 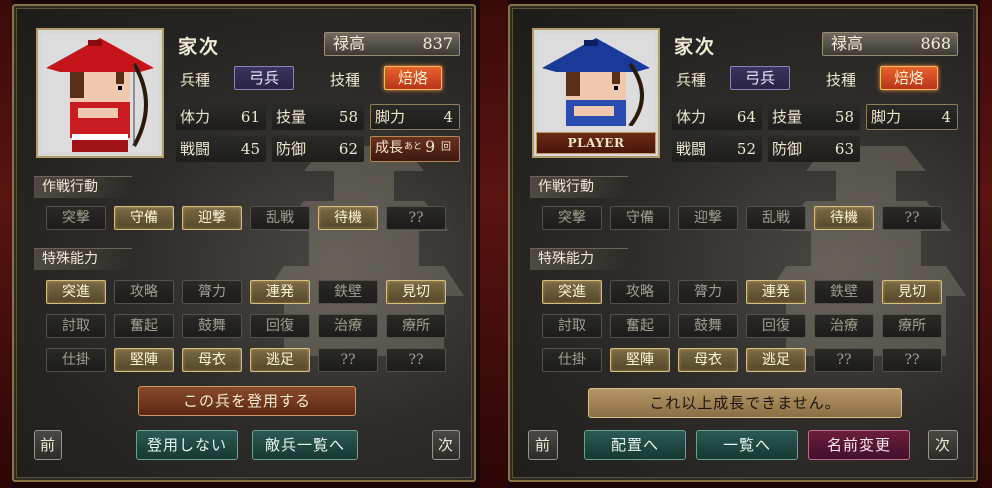 I want to click on troop-type-label: 兵種, so click(x=195, y=80).